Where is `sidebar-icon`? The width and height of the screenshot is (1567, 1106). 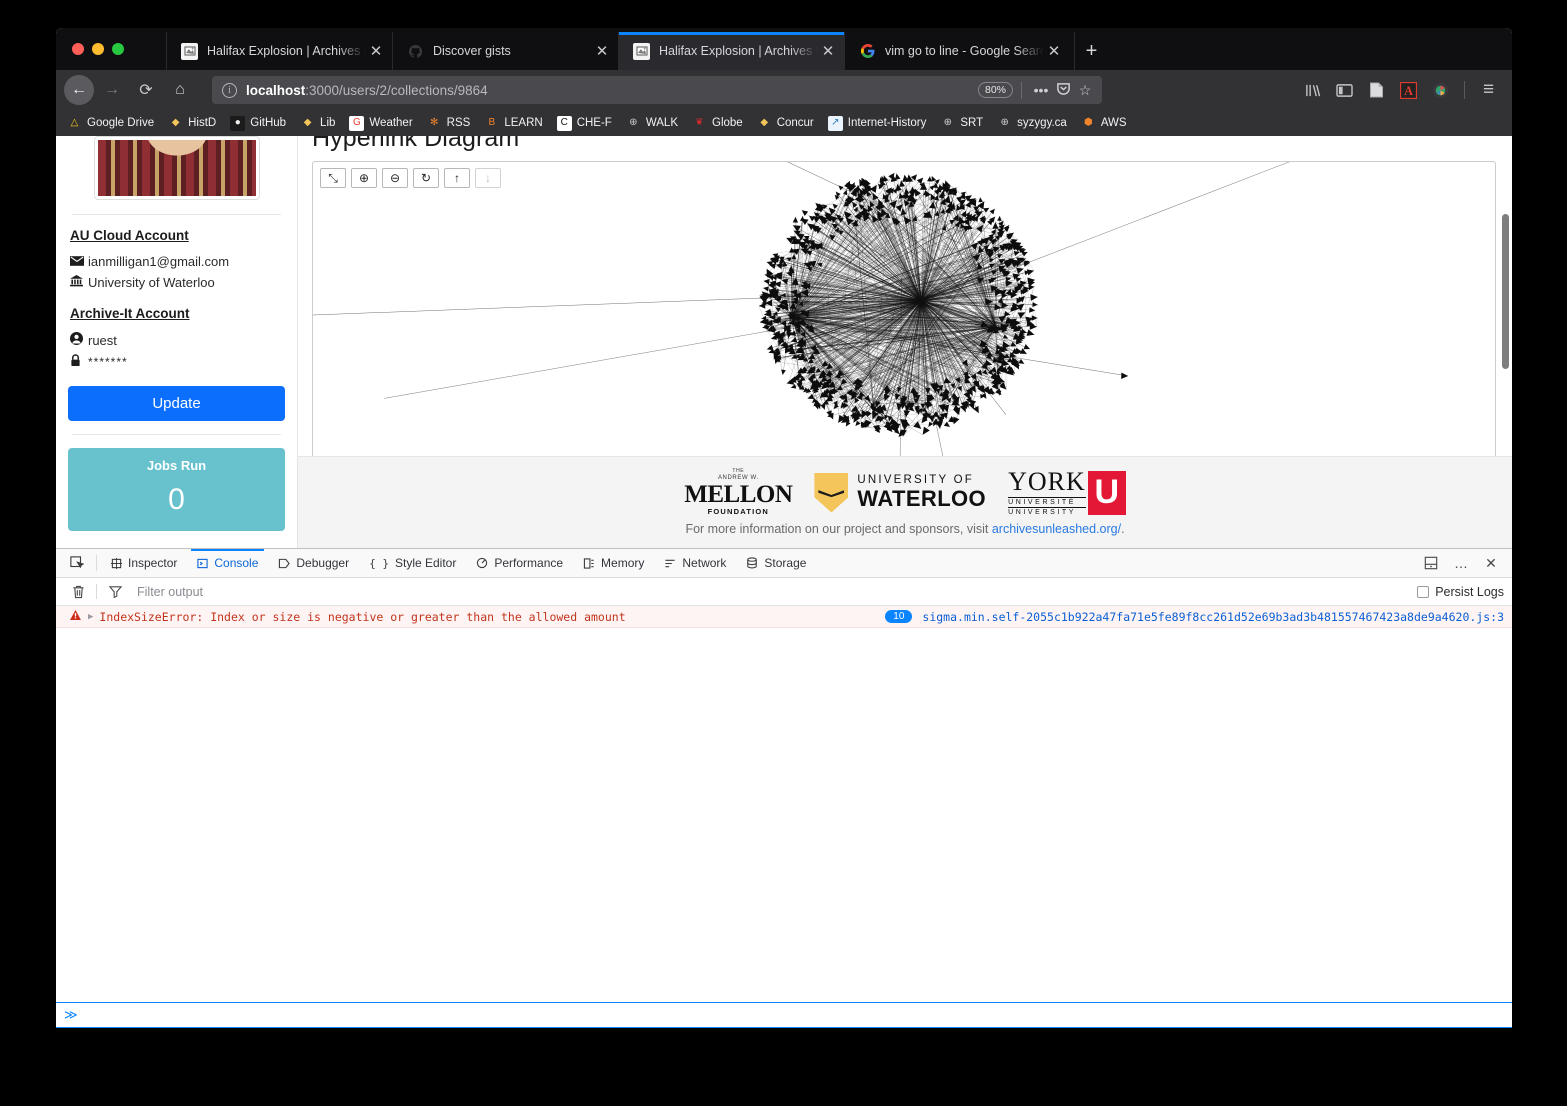
sidebar-icon is located at coordinates (1344, 90).